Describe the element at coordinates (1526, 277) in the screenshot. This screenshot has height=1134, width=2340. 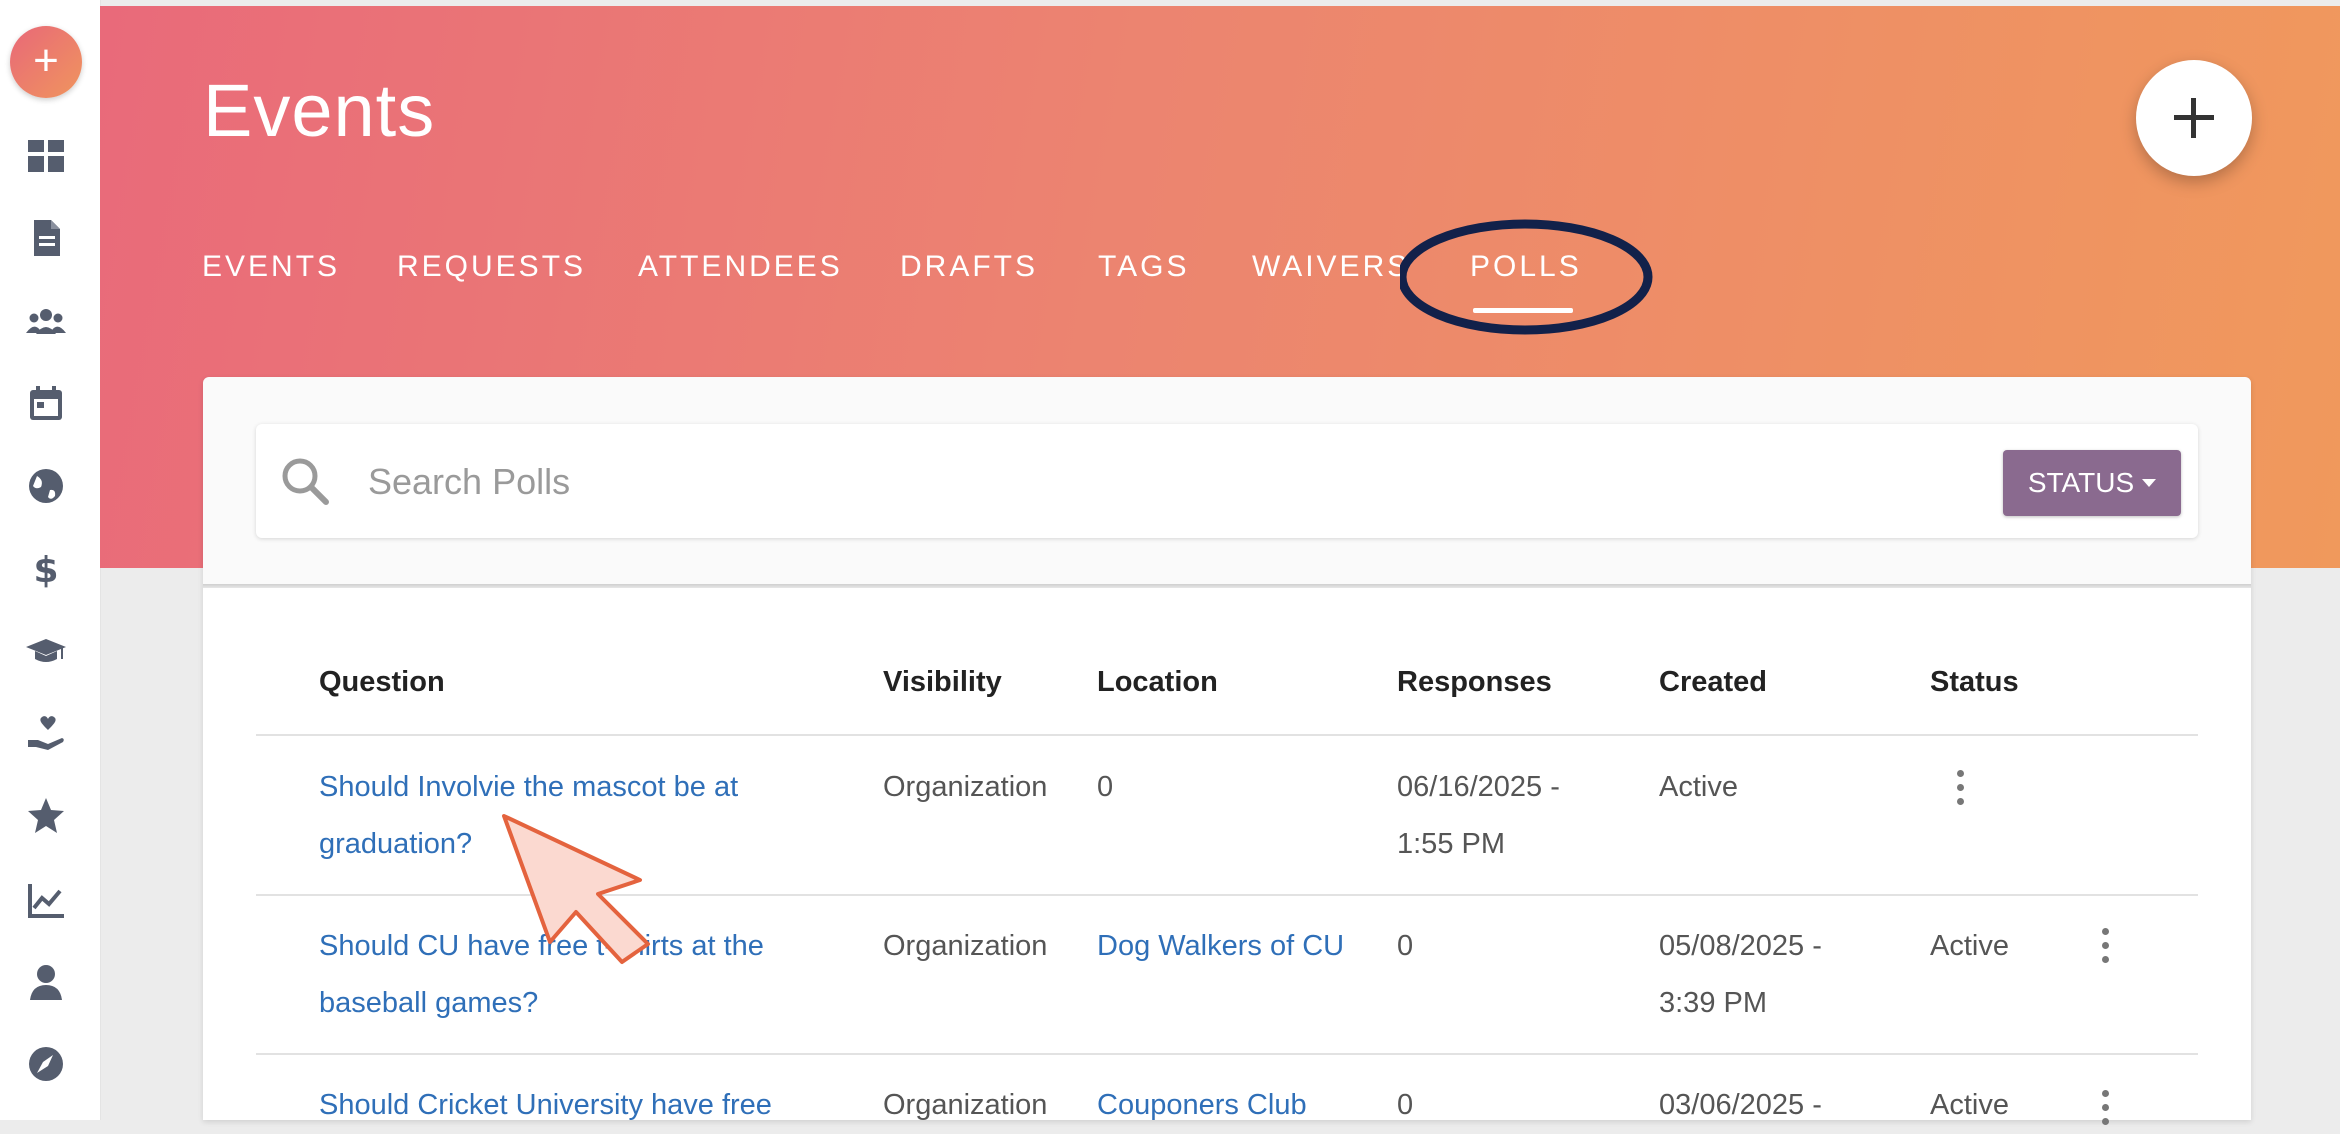
I see `annotation-ellipse` at that location.